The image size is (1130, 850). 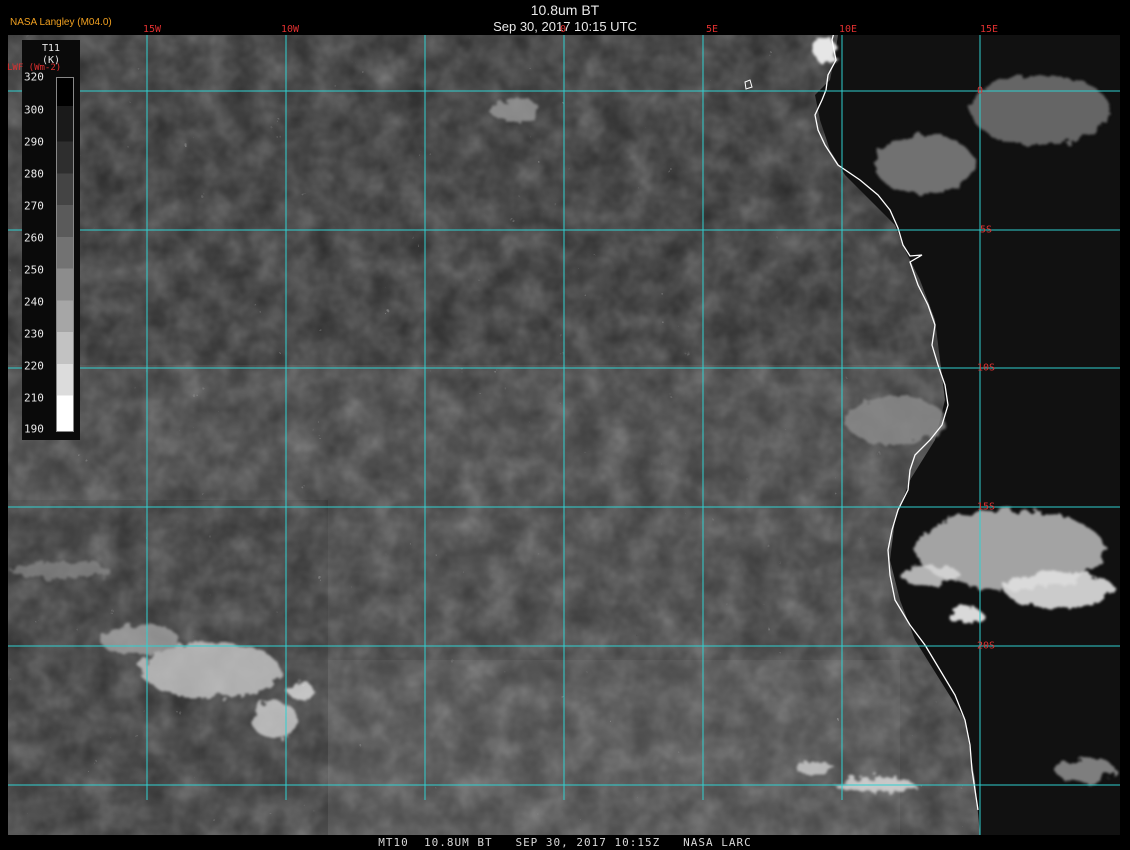 What do you see at coordinates (848, 29) in the screenshot?
I see `lon-label-10e: 10E` at bounding box center [848, 29].